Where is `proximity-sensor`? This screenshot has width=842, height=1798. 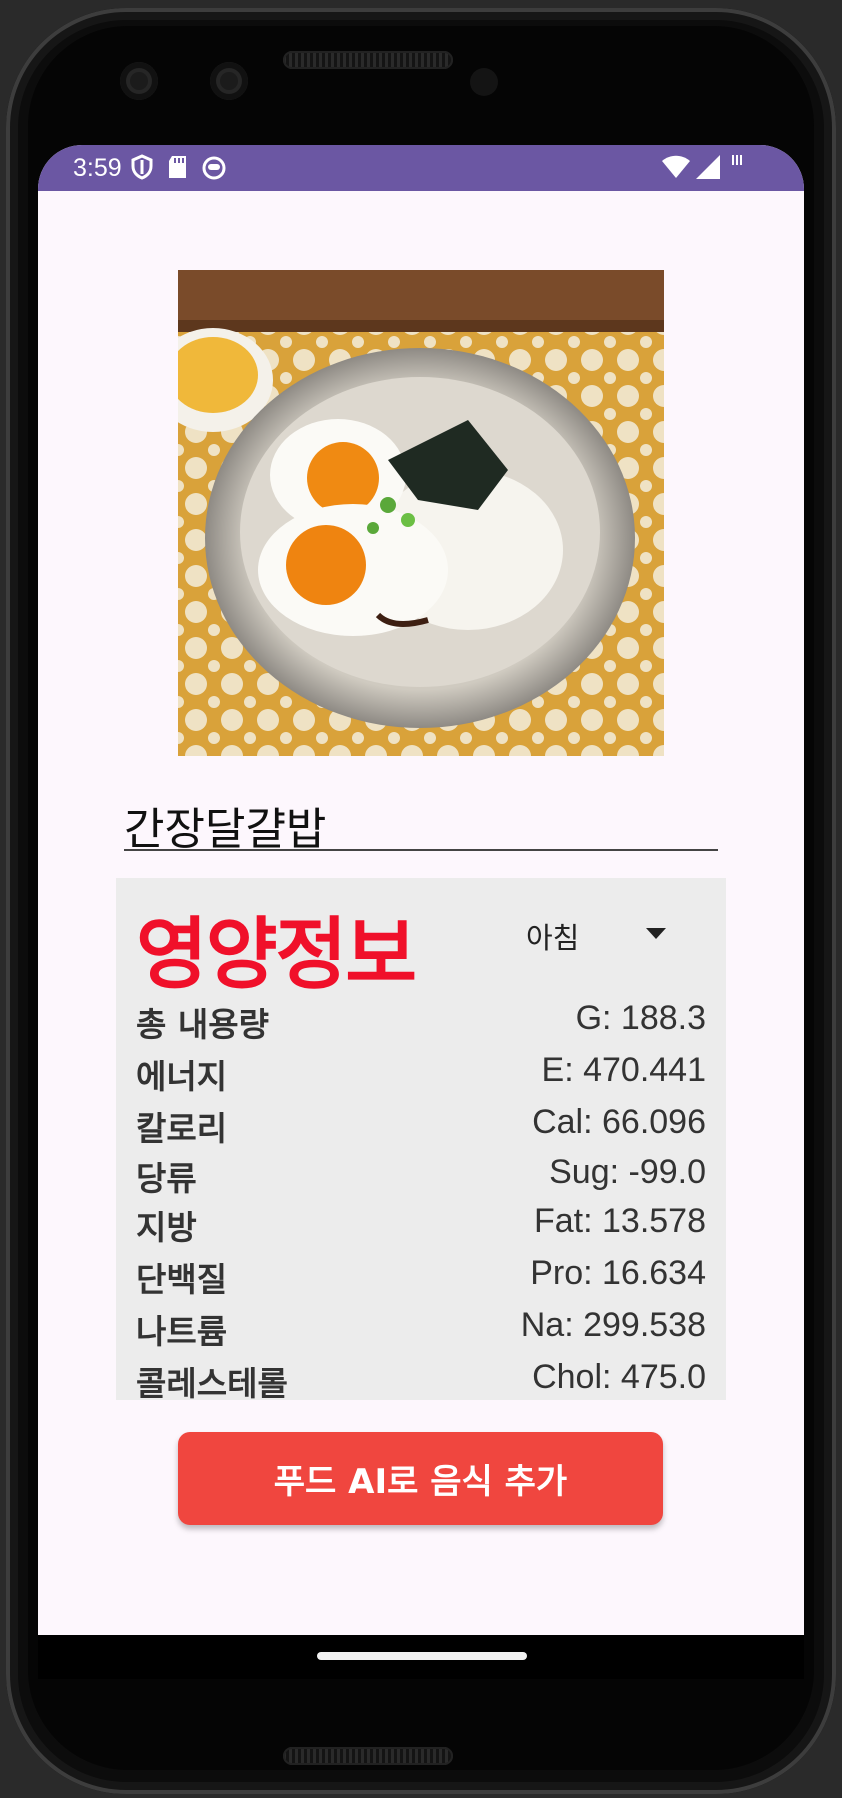 proximity-sensor is located at coordinates (484, 82).